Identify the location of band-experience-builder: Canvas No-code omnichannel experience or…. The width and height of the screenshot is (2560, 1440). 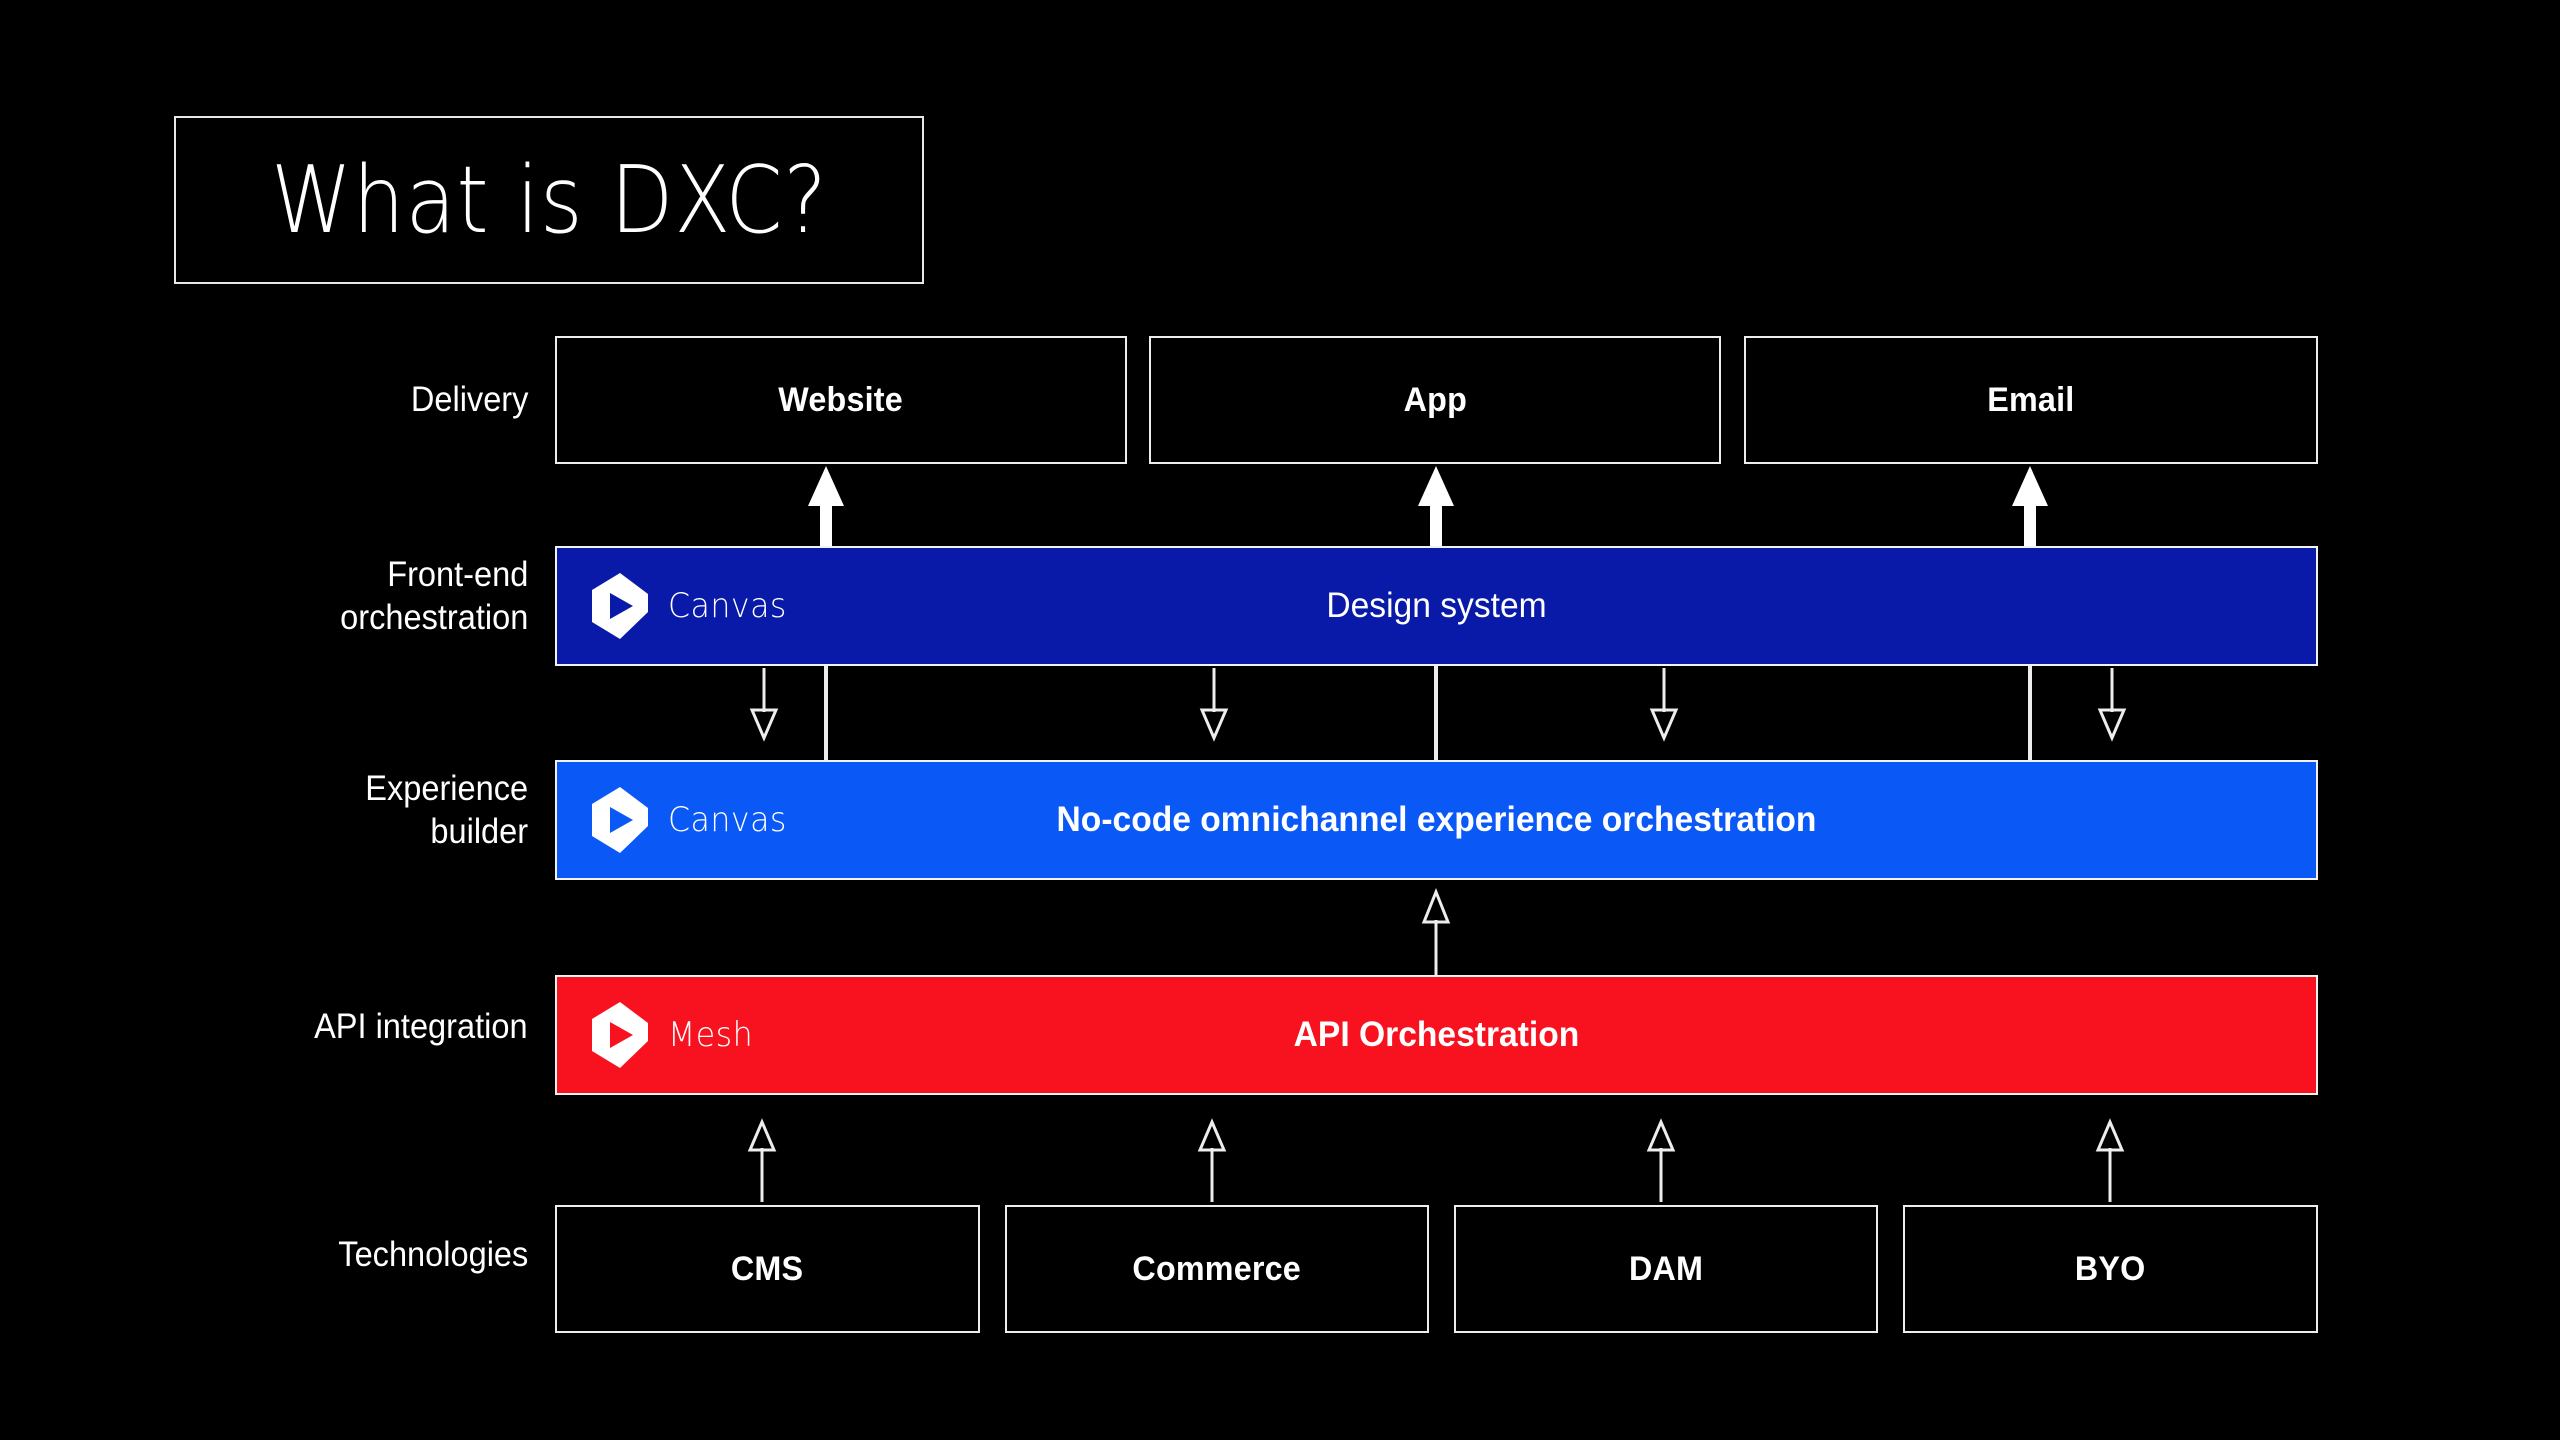
(1436, 820).